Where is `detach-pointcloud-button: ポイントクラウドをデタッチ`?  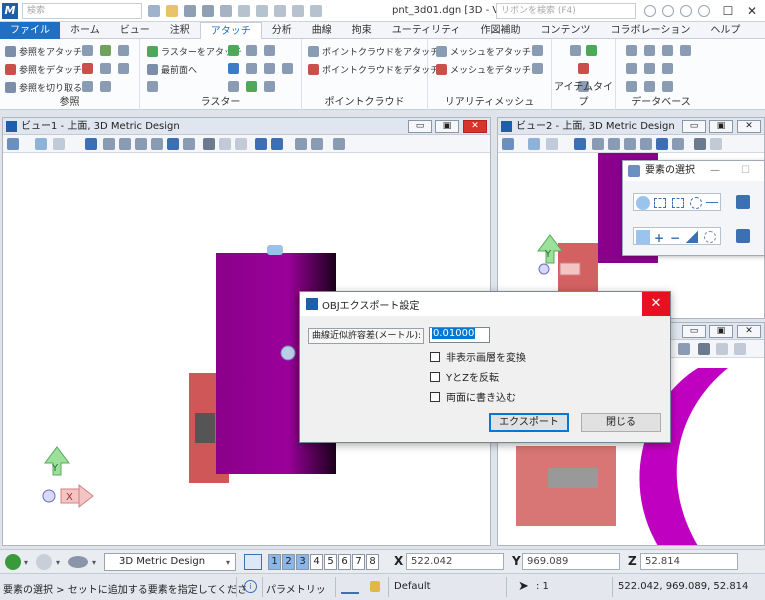
detach-pointcloud-button: ポイントクラウドをデタッチ is located at coordinates (373, 69).